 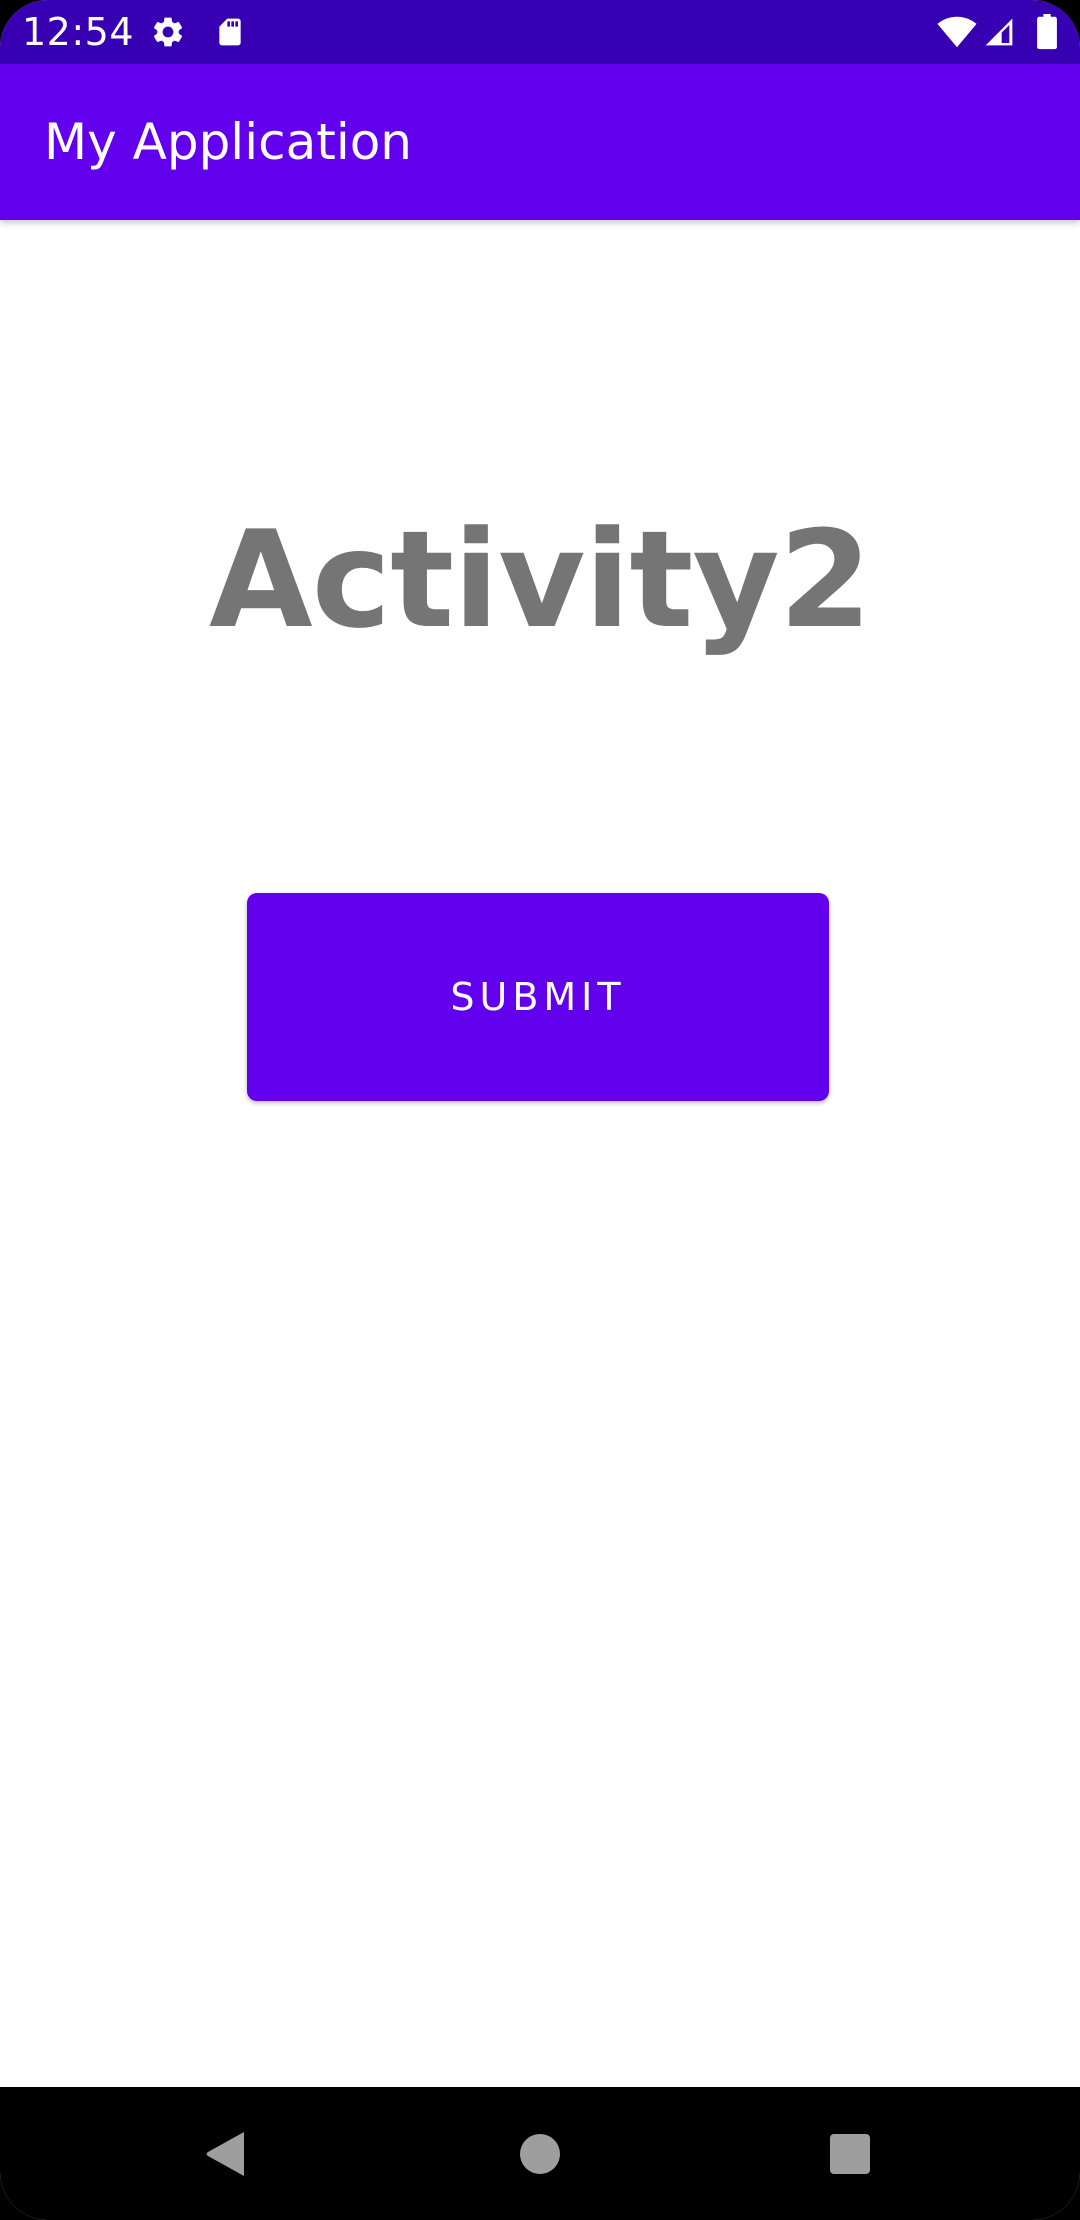 I want to click on submit-button: SUBMIT, so click(x=538, y=997).